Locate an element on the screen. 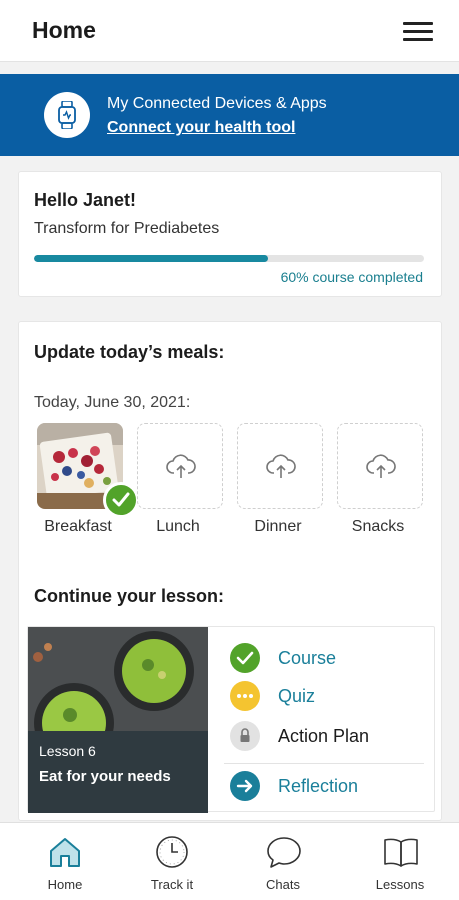 Image resolution: width=459 pixels, height=900 pixels. snacks-upload-button is located at coordinates (380, 466).